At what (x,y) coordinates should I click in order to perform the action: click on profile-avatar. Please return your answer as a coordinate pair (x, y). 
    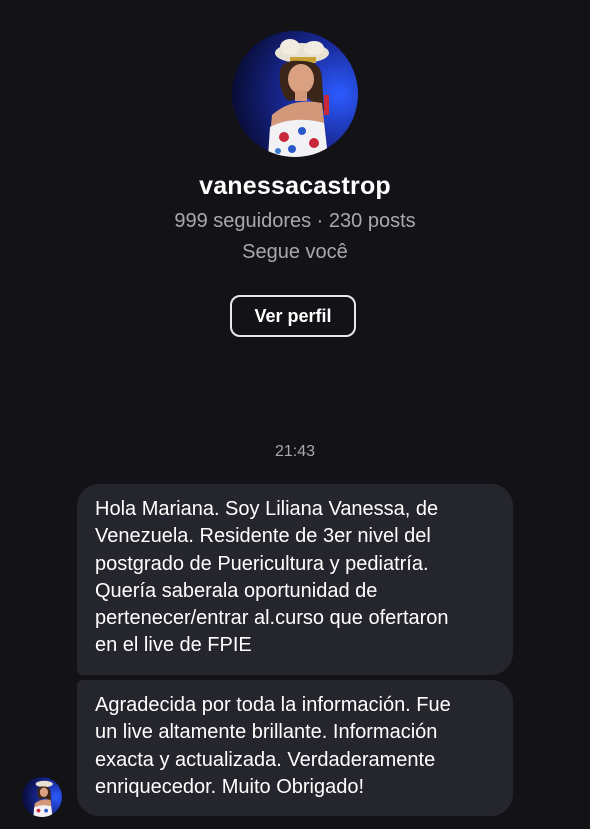
    Looking at the image, I should click on (295, 94).